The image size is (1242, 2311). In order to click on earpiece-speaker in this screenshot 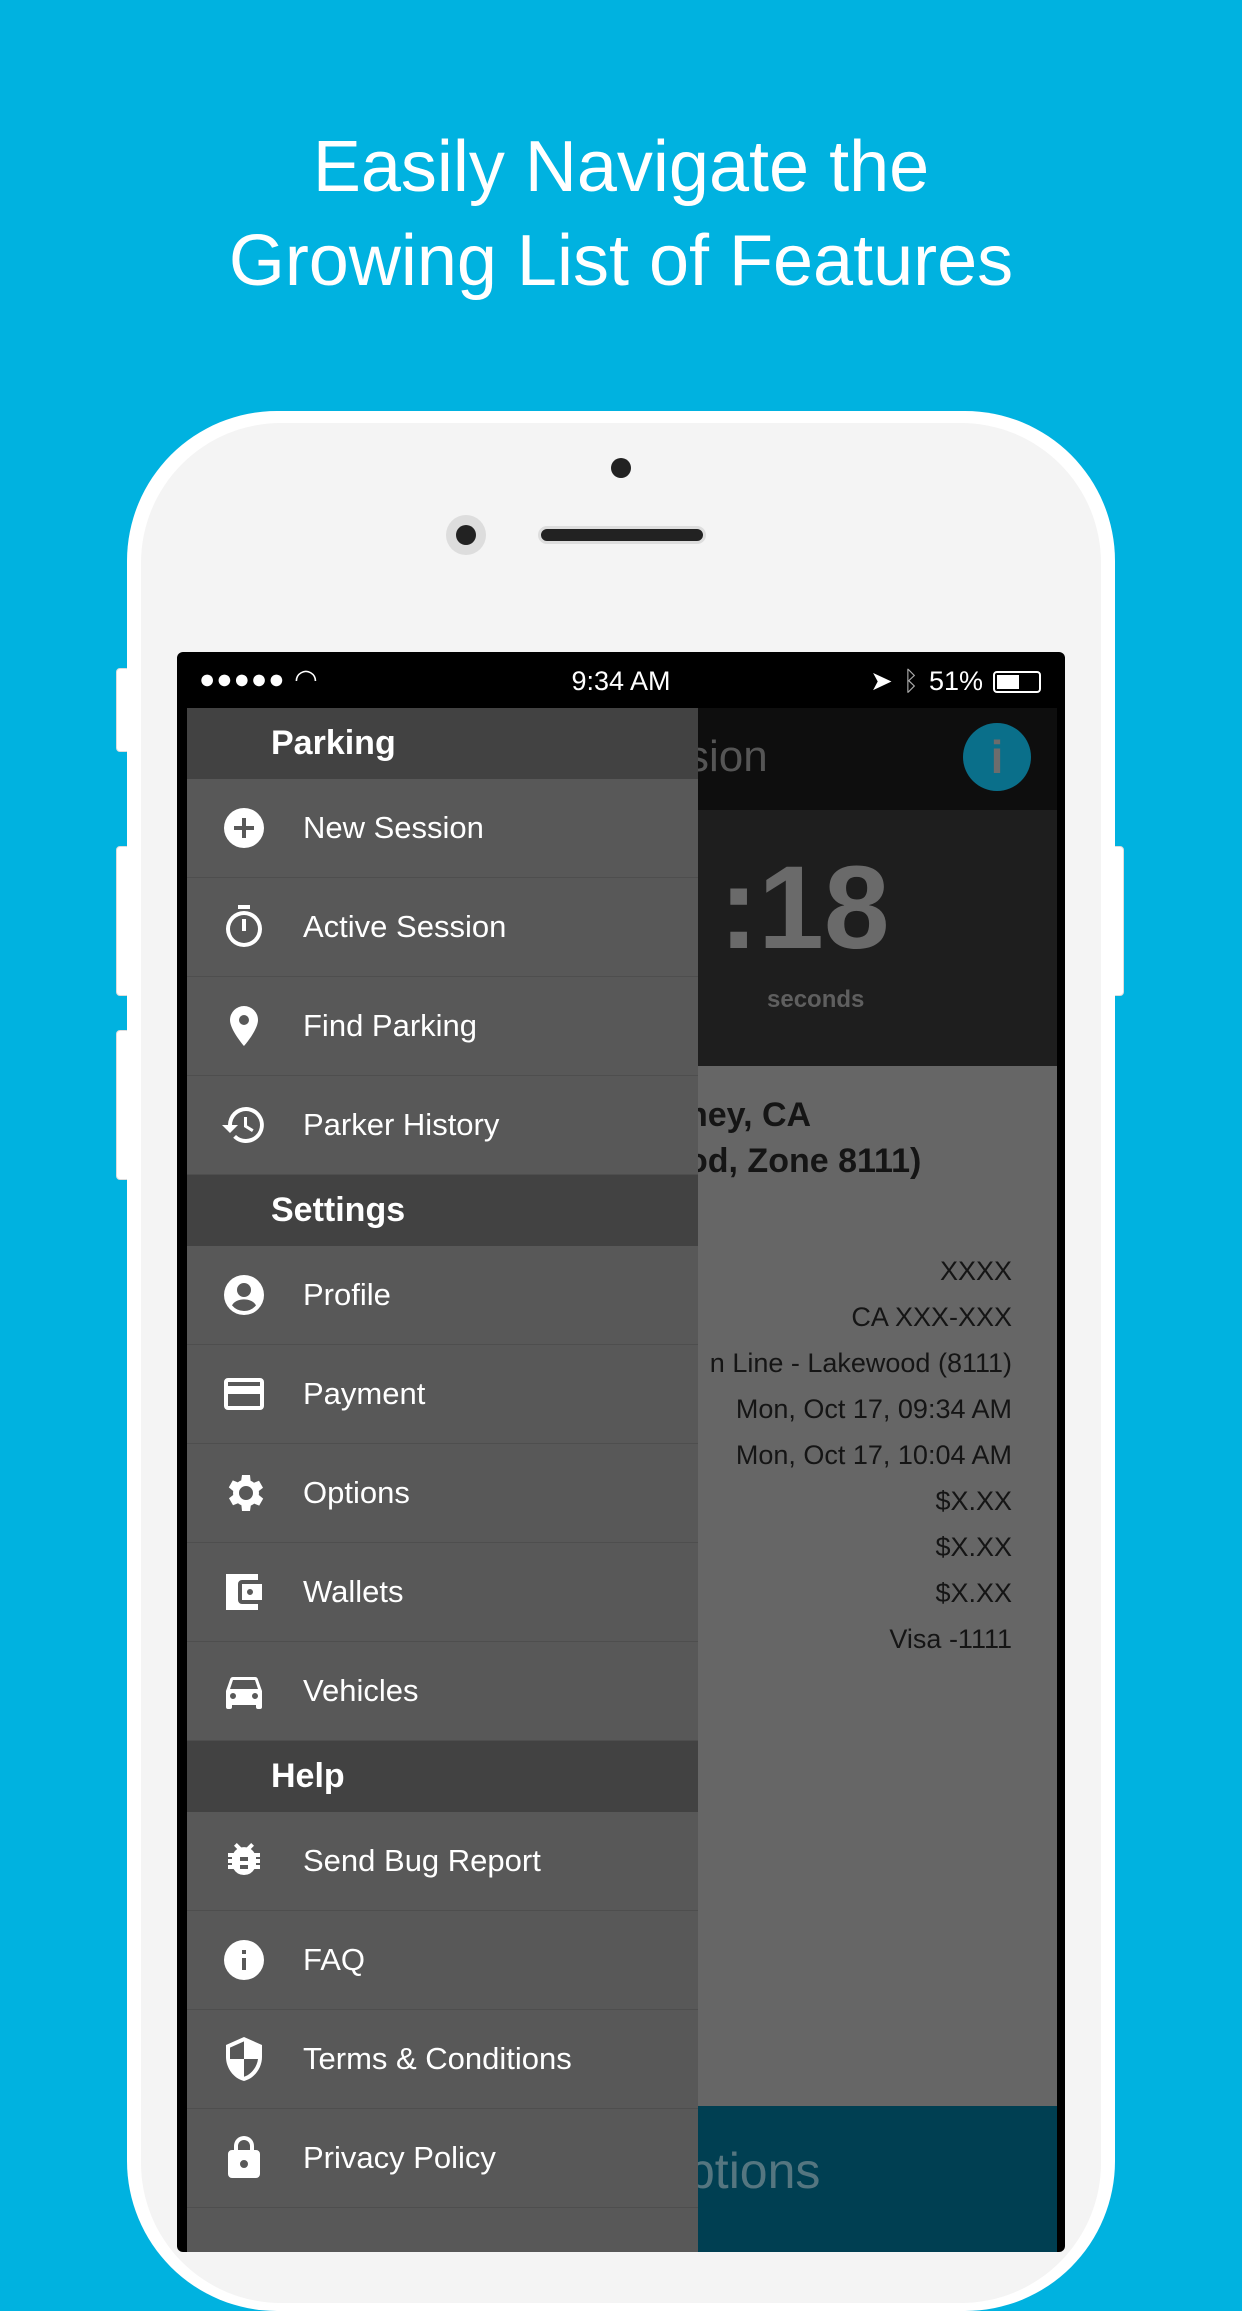, I will do `click(622, 535)`.